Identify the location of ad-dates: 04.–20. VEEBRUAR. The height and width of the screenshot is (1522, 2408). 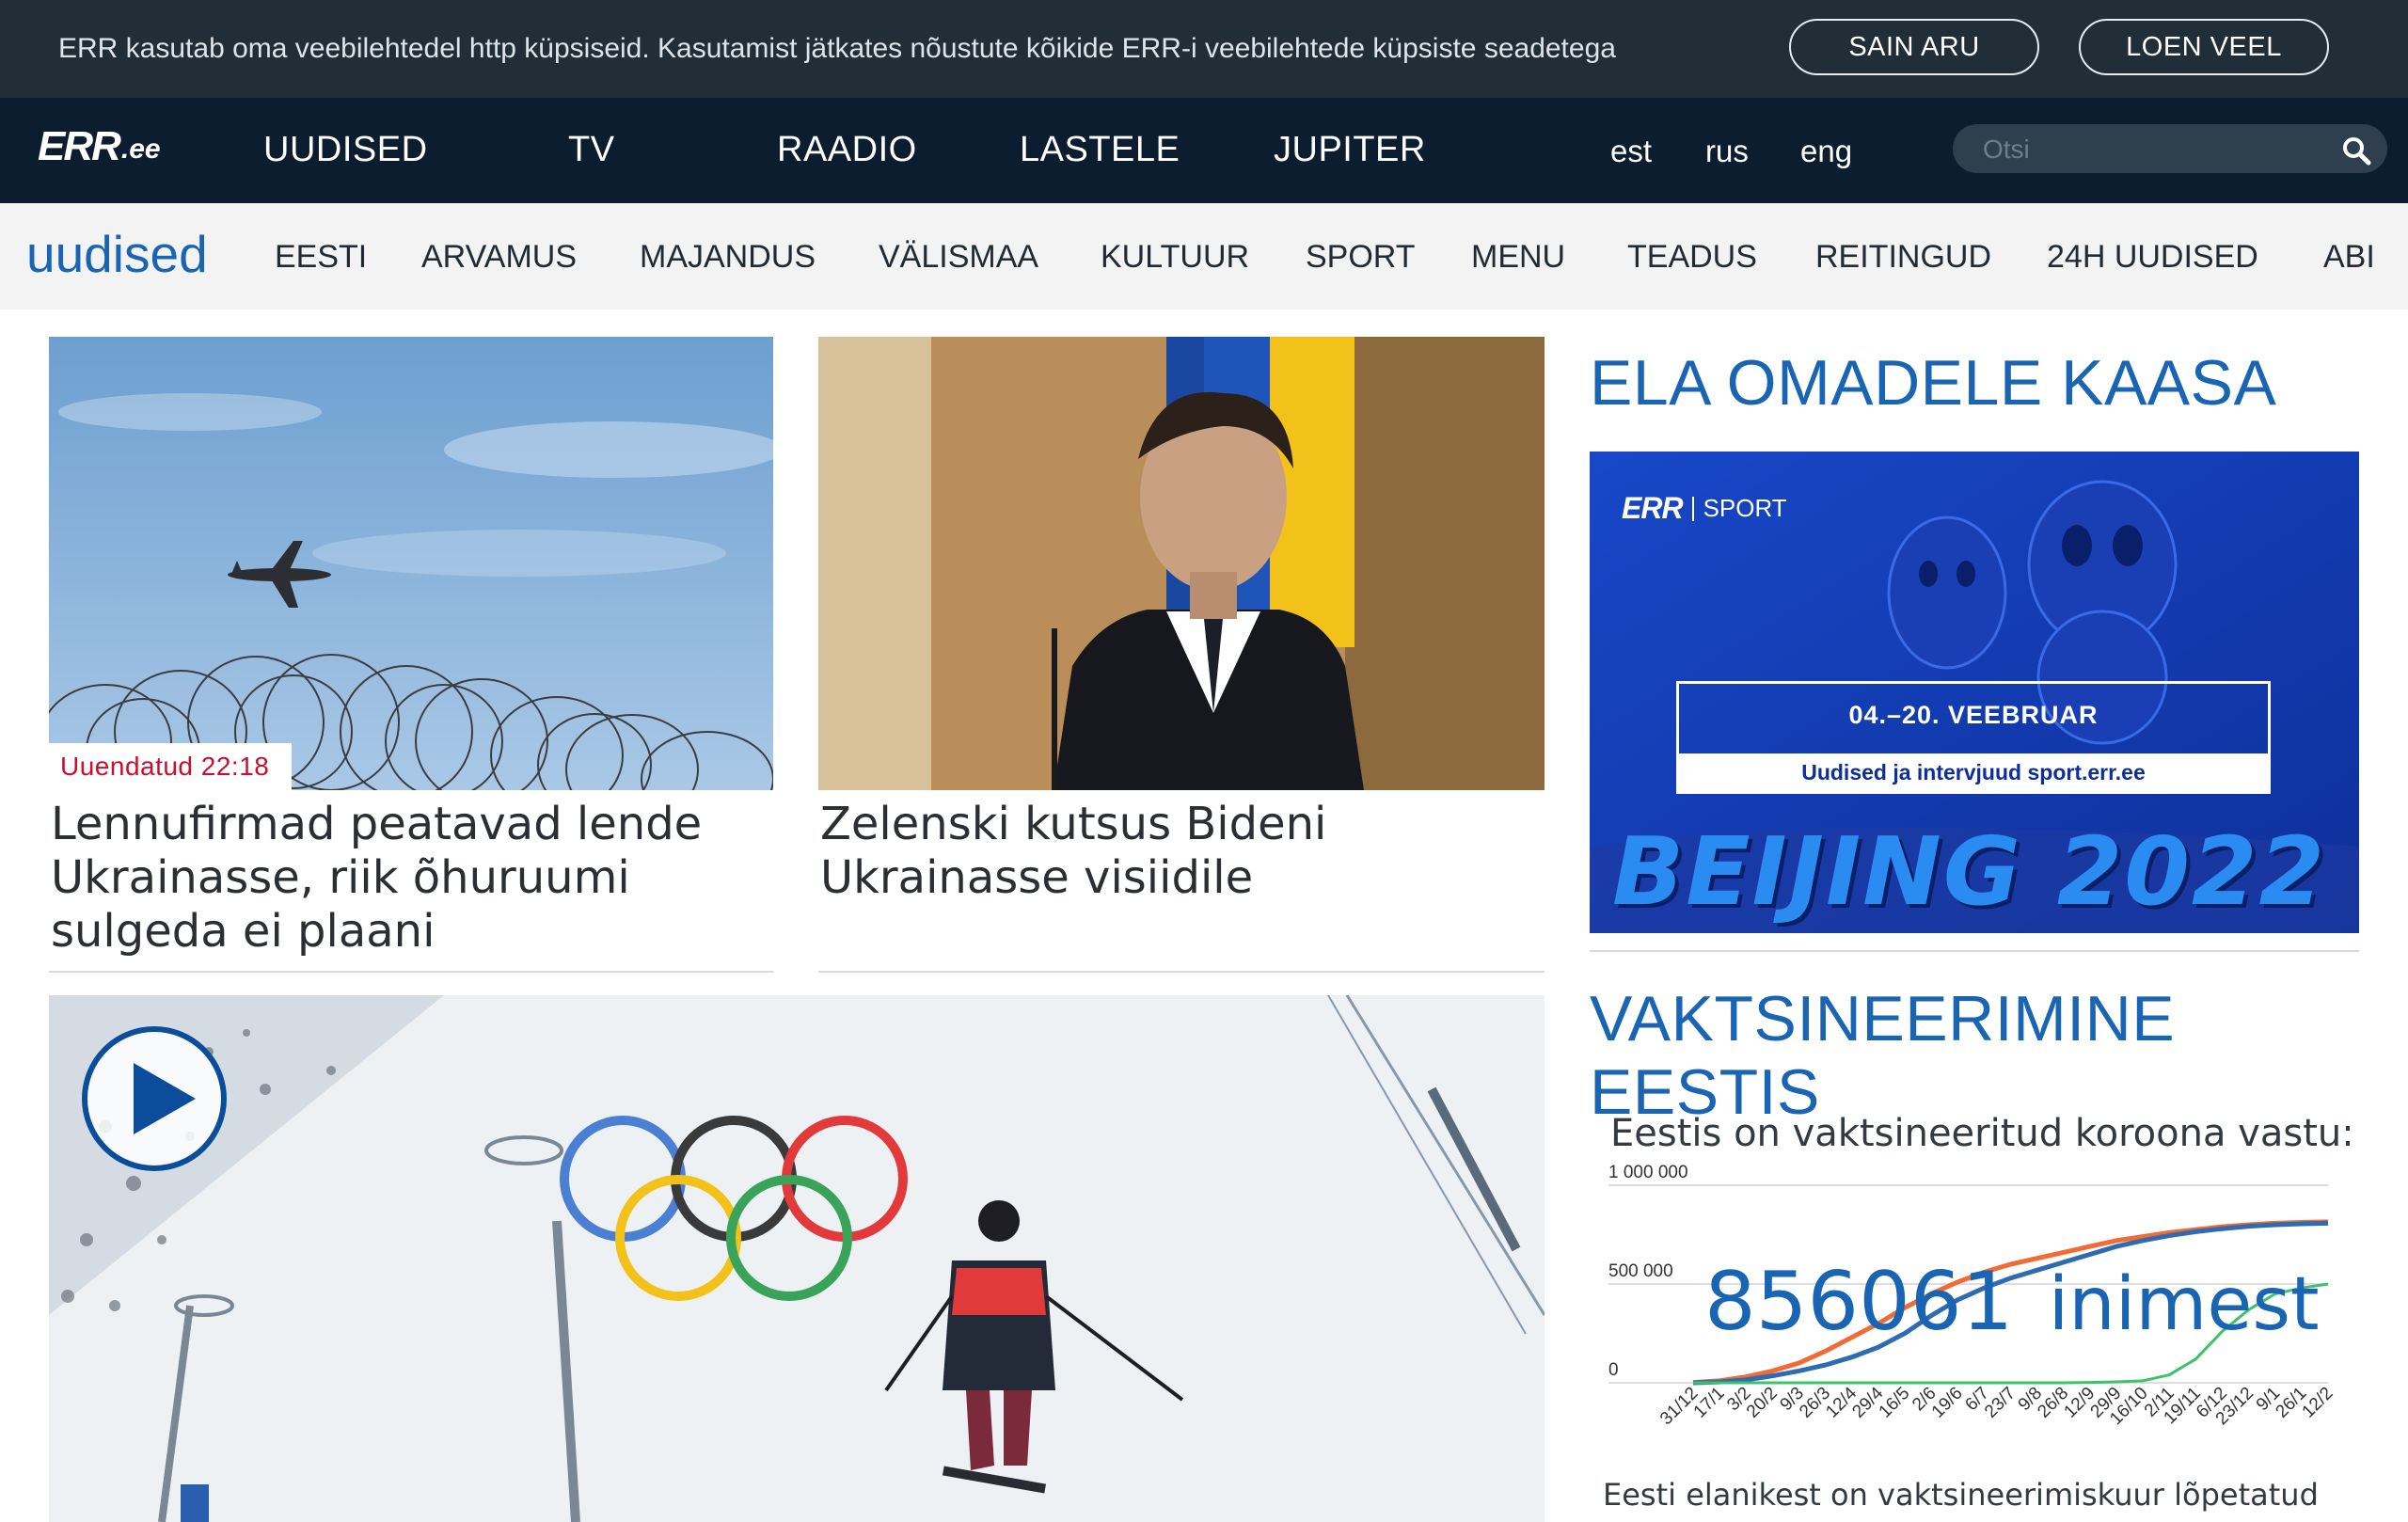
(1973, 715).